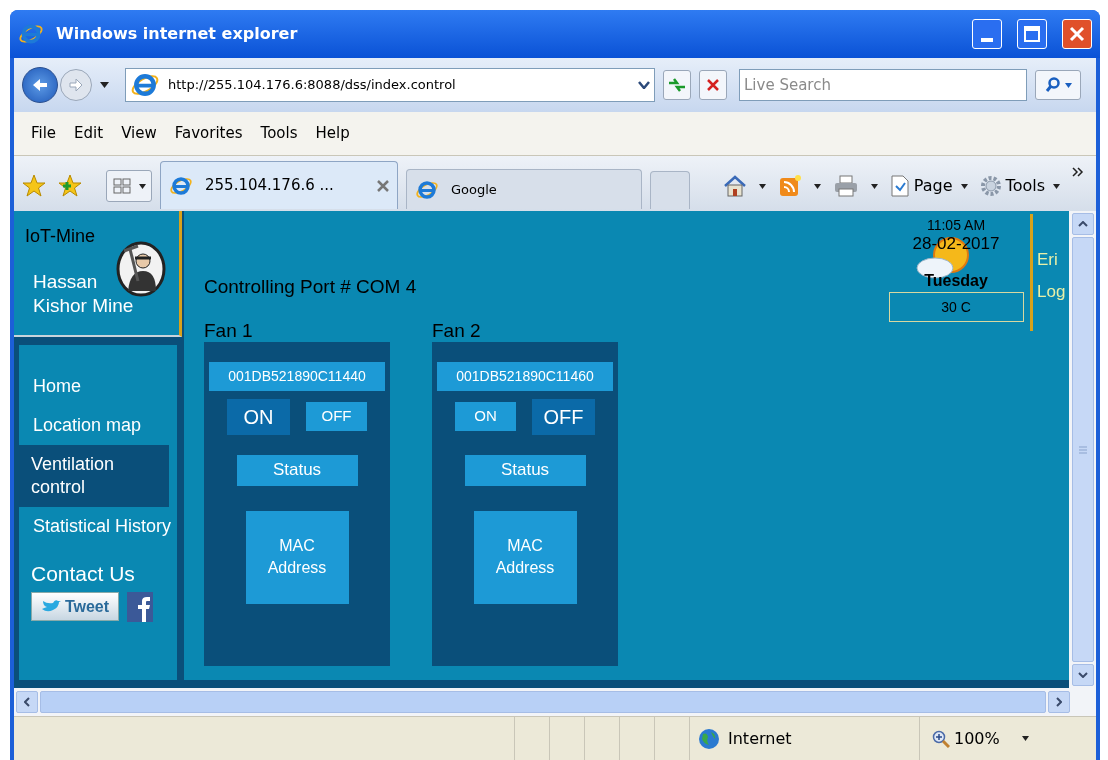 This screenshot has height=760, width=1108. I want to click on clock-day: Tuesday, so click(956, 280).